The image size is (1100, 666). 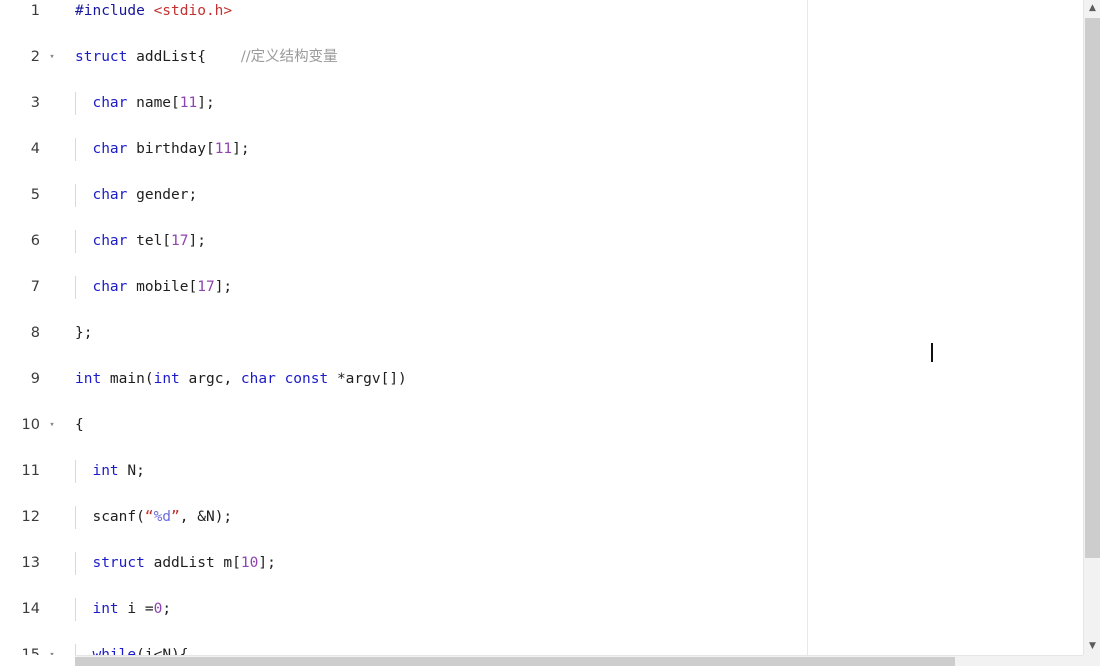 I want to click on code-token: *argv[]), so click(x=367, y=379).